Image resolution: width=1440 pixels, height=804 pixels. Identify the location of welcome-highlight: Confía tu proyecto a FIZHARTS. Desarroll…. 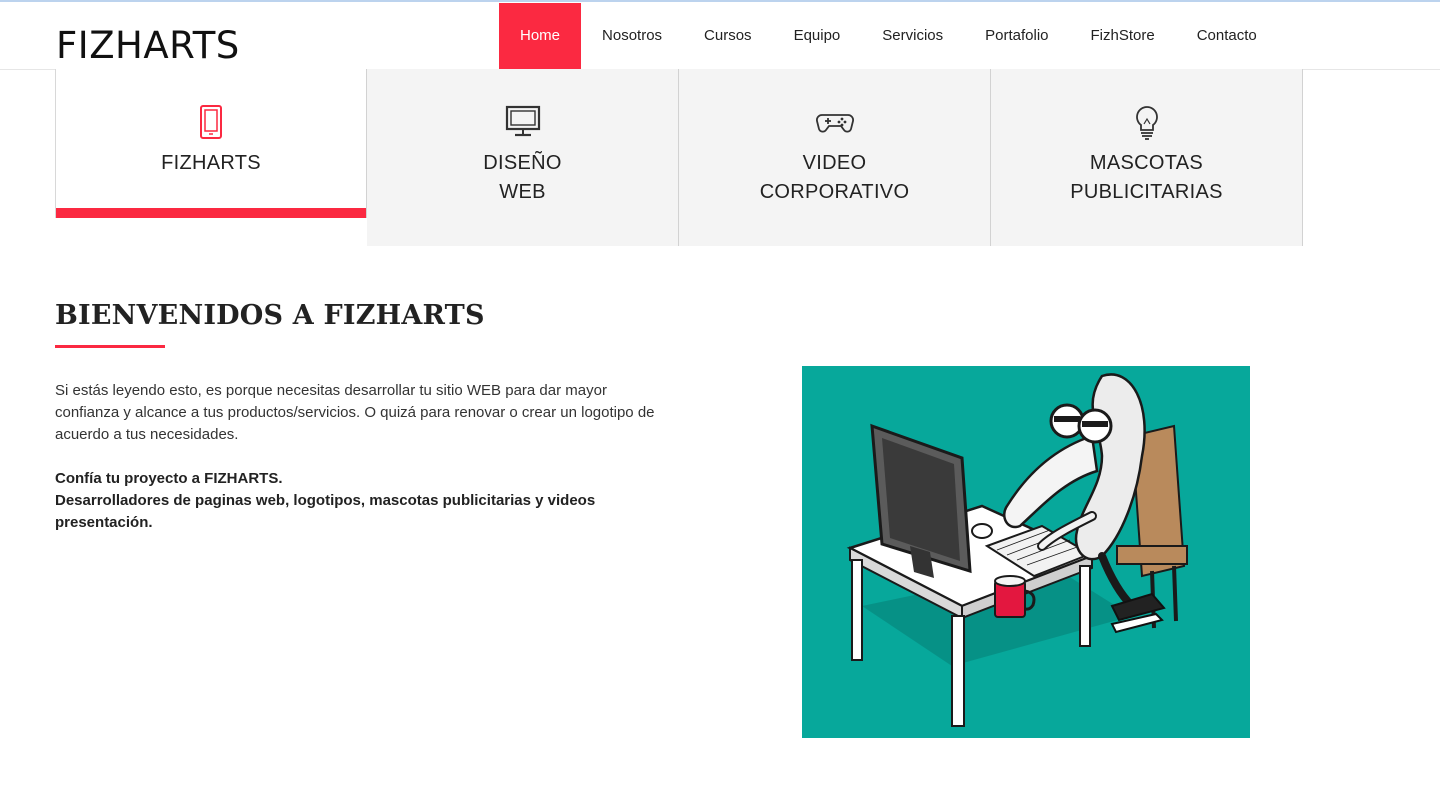
(365, 501).